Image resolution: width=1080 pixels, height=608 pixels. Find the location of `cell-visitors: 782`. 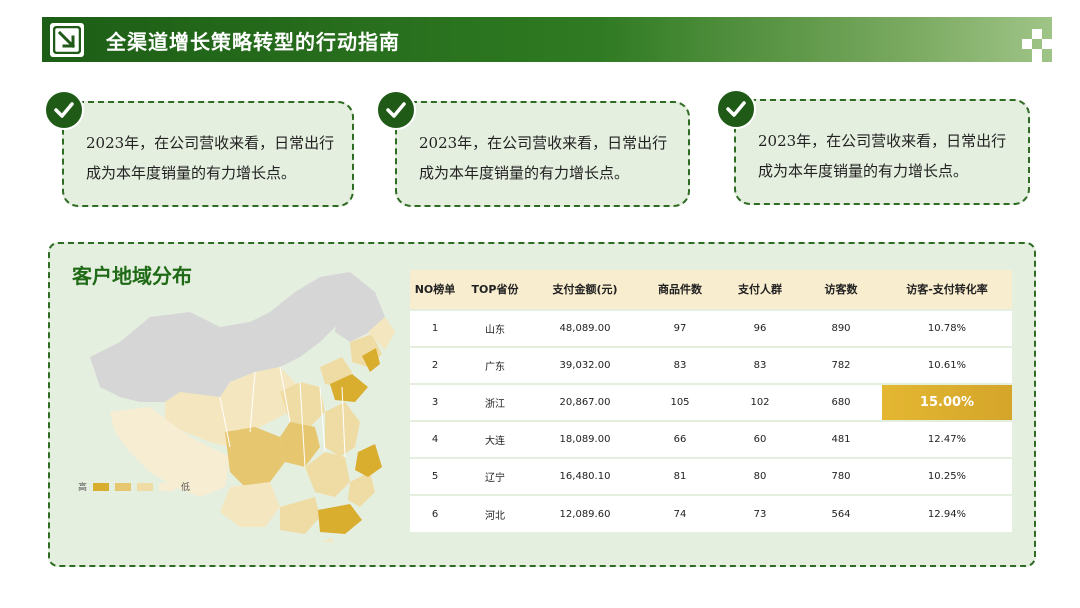

cell-visitors: 782 is located at coordinates (841, 365).